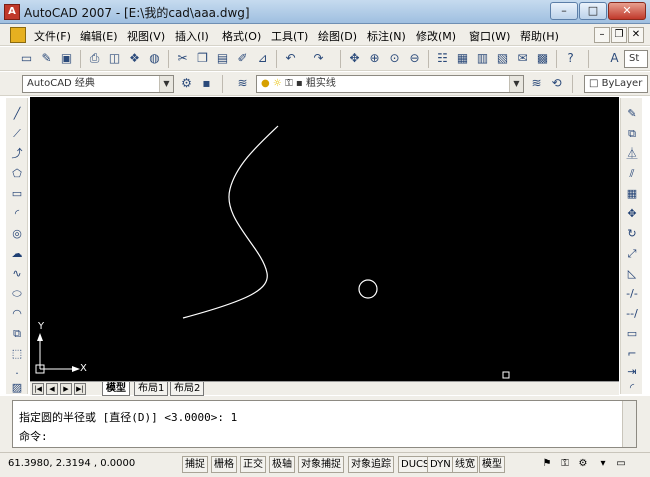 The width and height of the screenshot is (650, 477). Describe the element at coordinates (354, 58) in the screenshot. I see `pan-icon: ✥` at that location.